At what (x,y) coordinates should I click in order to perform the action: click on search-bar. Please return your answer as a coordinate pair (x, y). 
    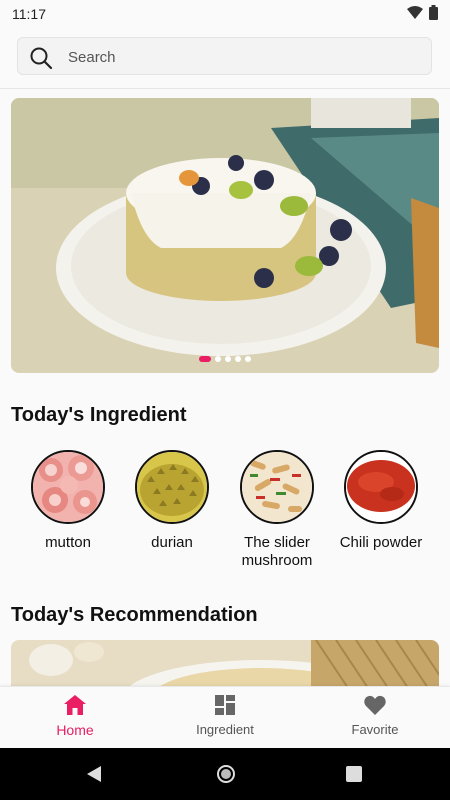
    Looking at the image, I should click on (224, 56).